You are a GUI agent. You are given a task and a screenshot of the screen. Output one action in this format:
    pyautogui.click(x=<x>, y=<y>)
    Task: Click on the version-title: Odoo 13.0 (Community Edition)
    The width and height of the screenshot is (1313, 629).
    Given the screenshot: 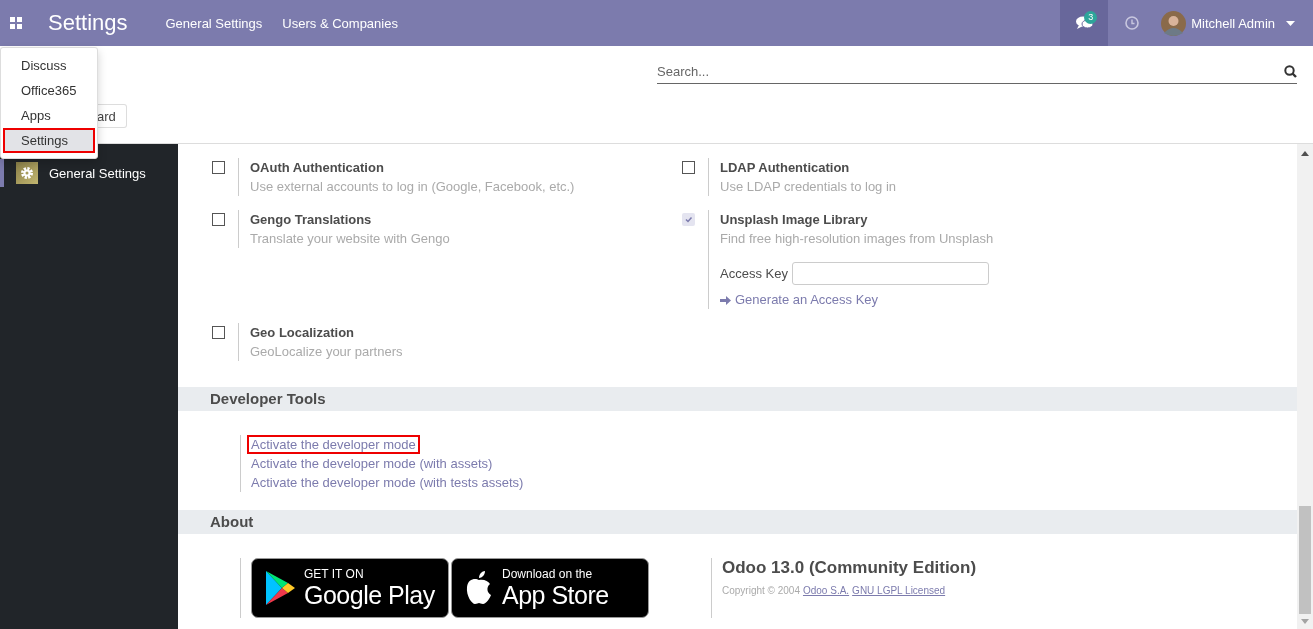 What is the action you would take?
    pyautogui.click(x=849, y=568)
    